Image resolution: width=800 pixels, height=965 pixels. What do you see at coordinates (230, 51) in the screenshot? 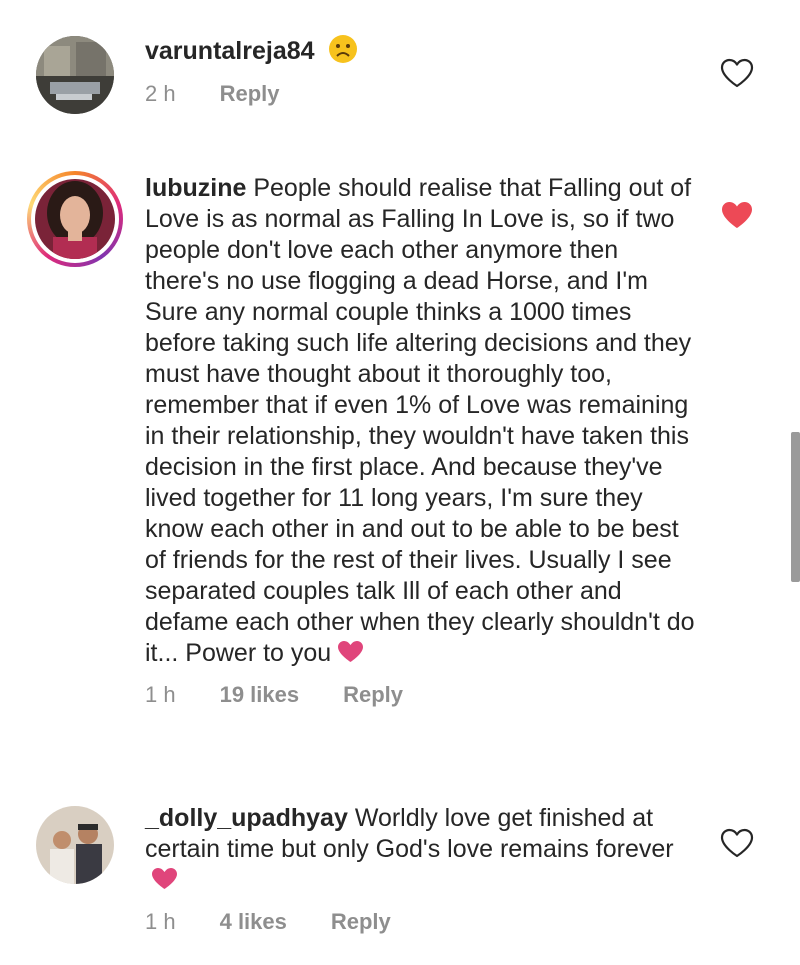
I see `comment-username: varuntalreja84` at bounding box center [230, 51].